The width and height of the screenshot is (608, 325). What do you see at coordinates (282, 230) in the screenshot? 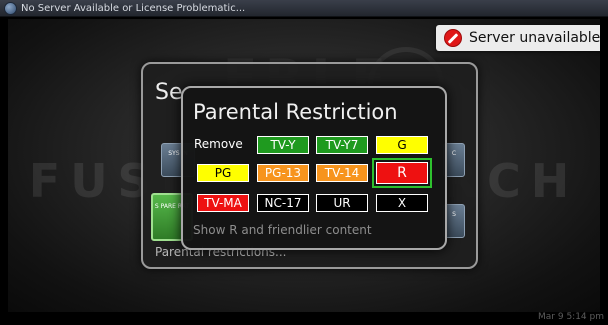
I see `restriction-hint: Show R and friendlier content` at bounding box center [282, 230].